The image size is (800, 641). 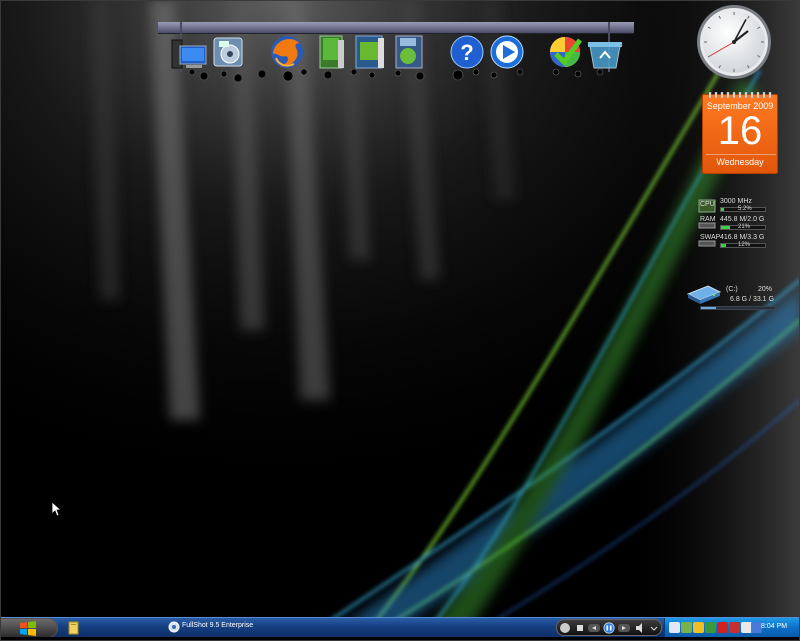 What do you see at coordinates (732, 289) in the screenshot?
I see `drive-label: (C:)` at bounding box center [732, 289].